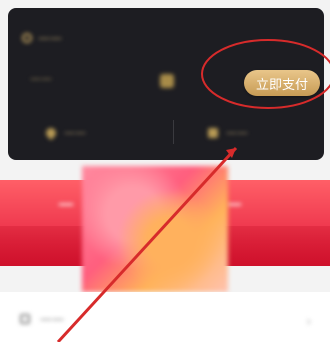 The image size is (330, 342). Describe the element at coordinates (237, 132) in the screenshot. I see `right-action-label: ——` at that location.